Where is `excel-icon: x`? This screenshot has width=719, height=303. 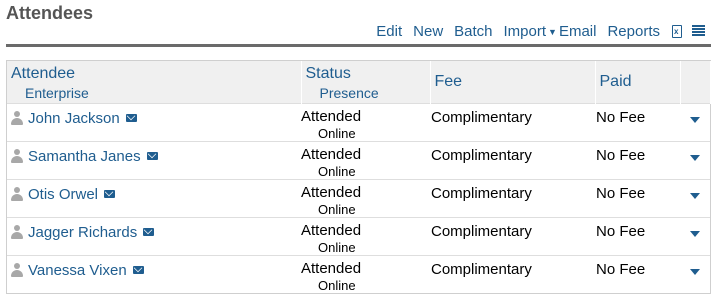
excel-icon: x is located at coordinates (677, 31).